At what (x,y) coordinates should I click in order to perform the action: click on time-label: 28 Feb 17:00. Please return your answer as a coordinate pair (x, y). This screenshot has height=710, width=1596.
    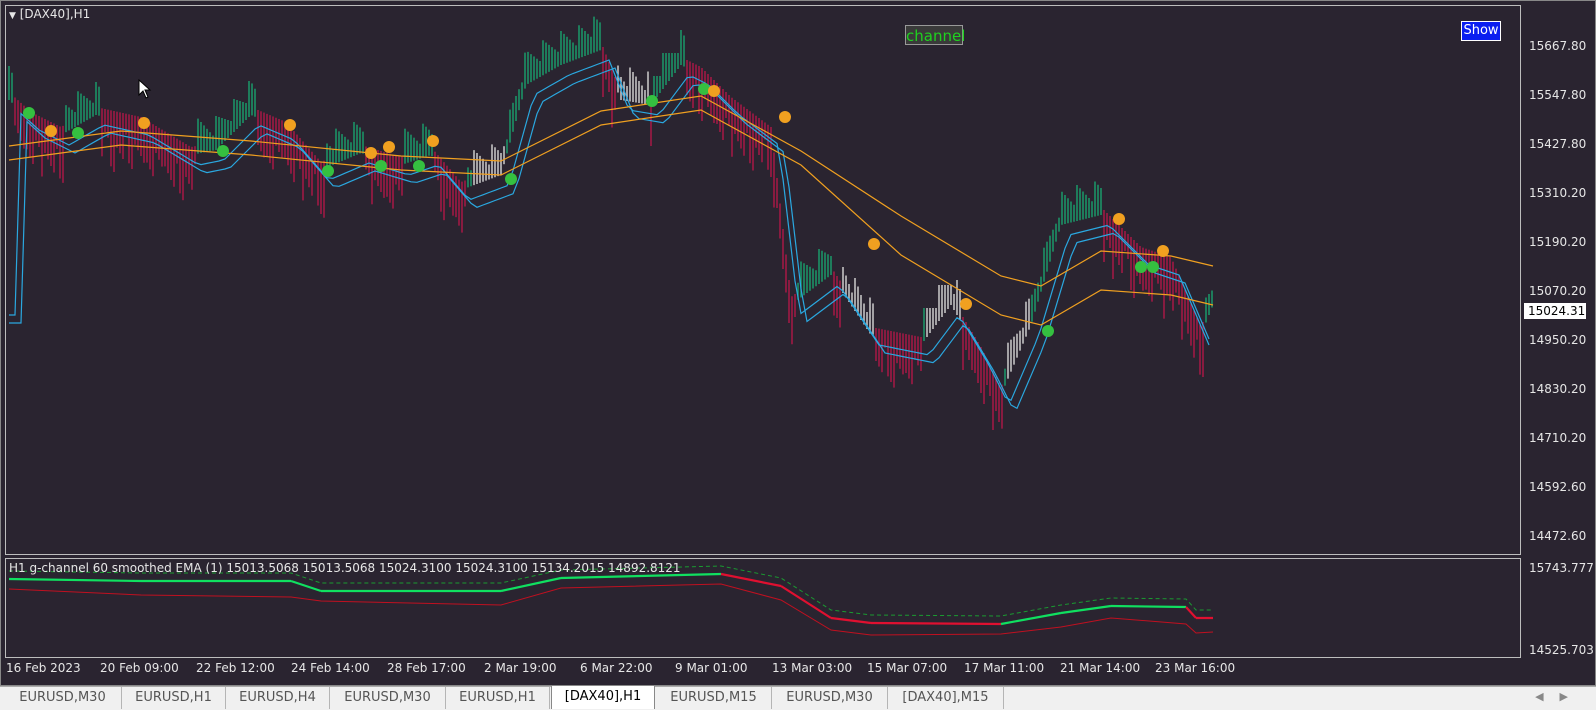
    Looking at the image, I should click on (426, 668).